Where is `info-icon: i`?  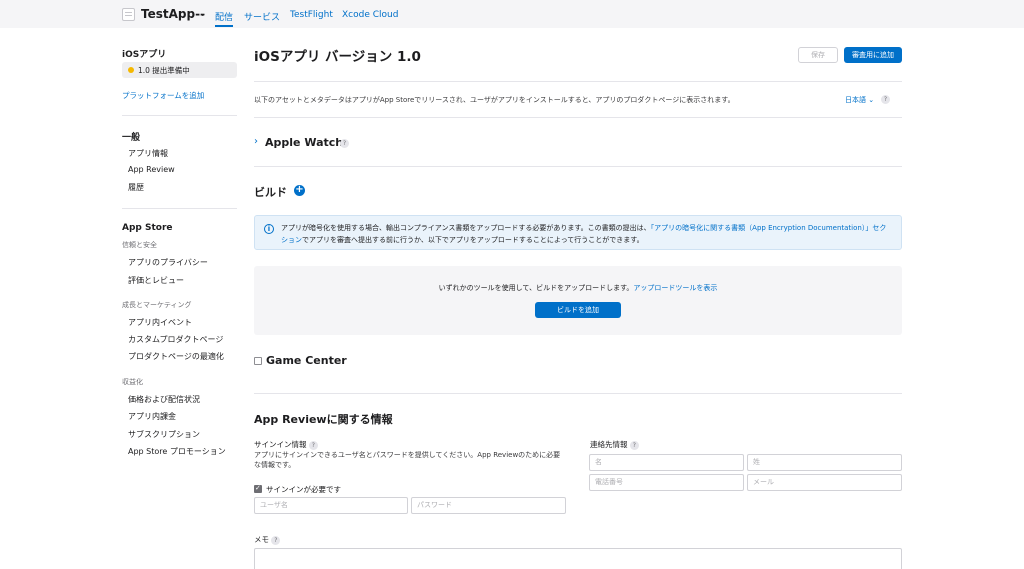
info-icon: i is located at coordinates (269, 229).